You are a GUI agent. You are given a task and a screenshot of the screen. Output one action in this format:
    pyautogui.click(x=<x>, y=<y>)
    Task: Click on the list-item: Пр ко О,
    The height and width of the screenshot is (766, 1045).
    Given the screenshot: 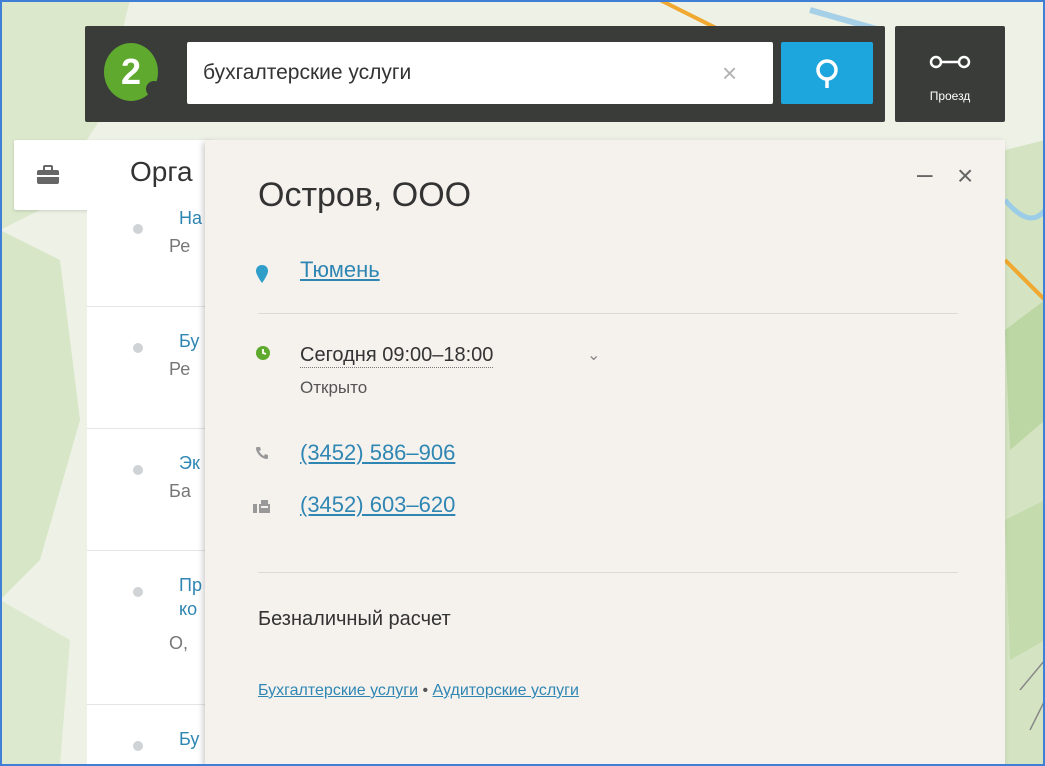 What is the action you would take?
    pyautogui.click(x=152, y=627)
    